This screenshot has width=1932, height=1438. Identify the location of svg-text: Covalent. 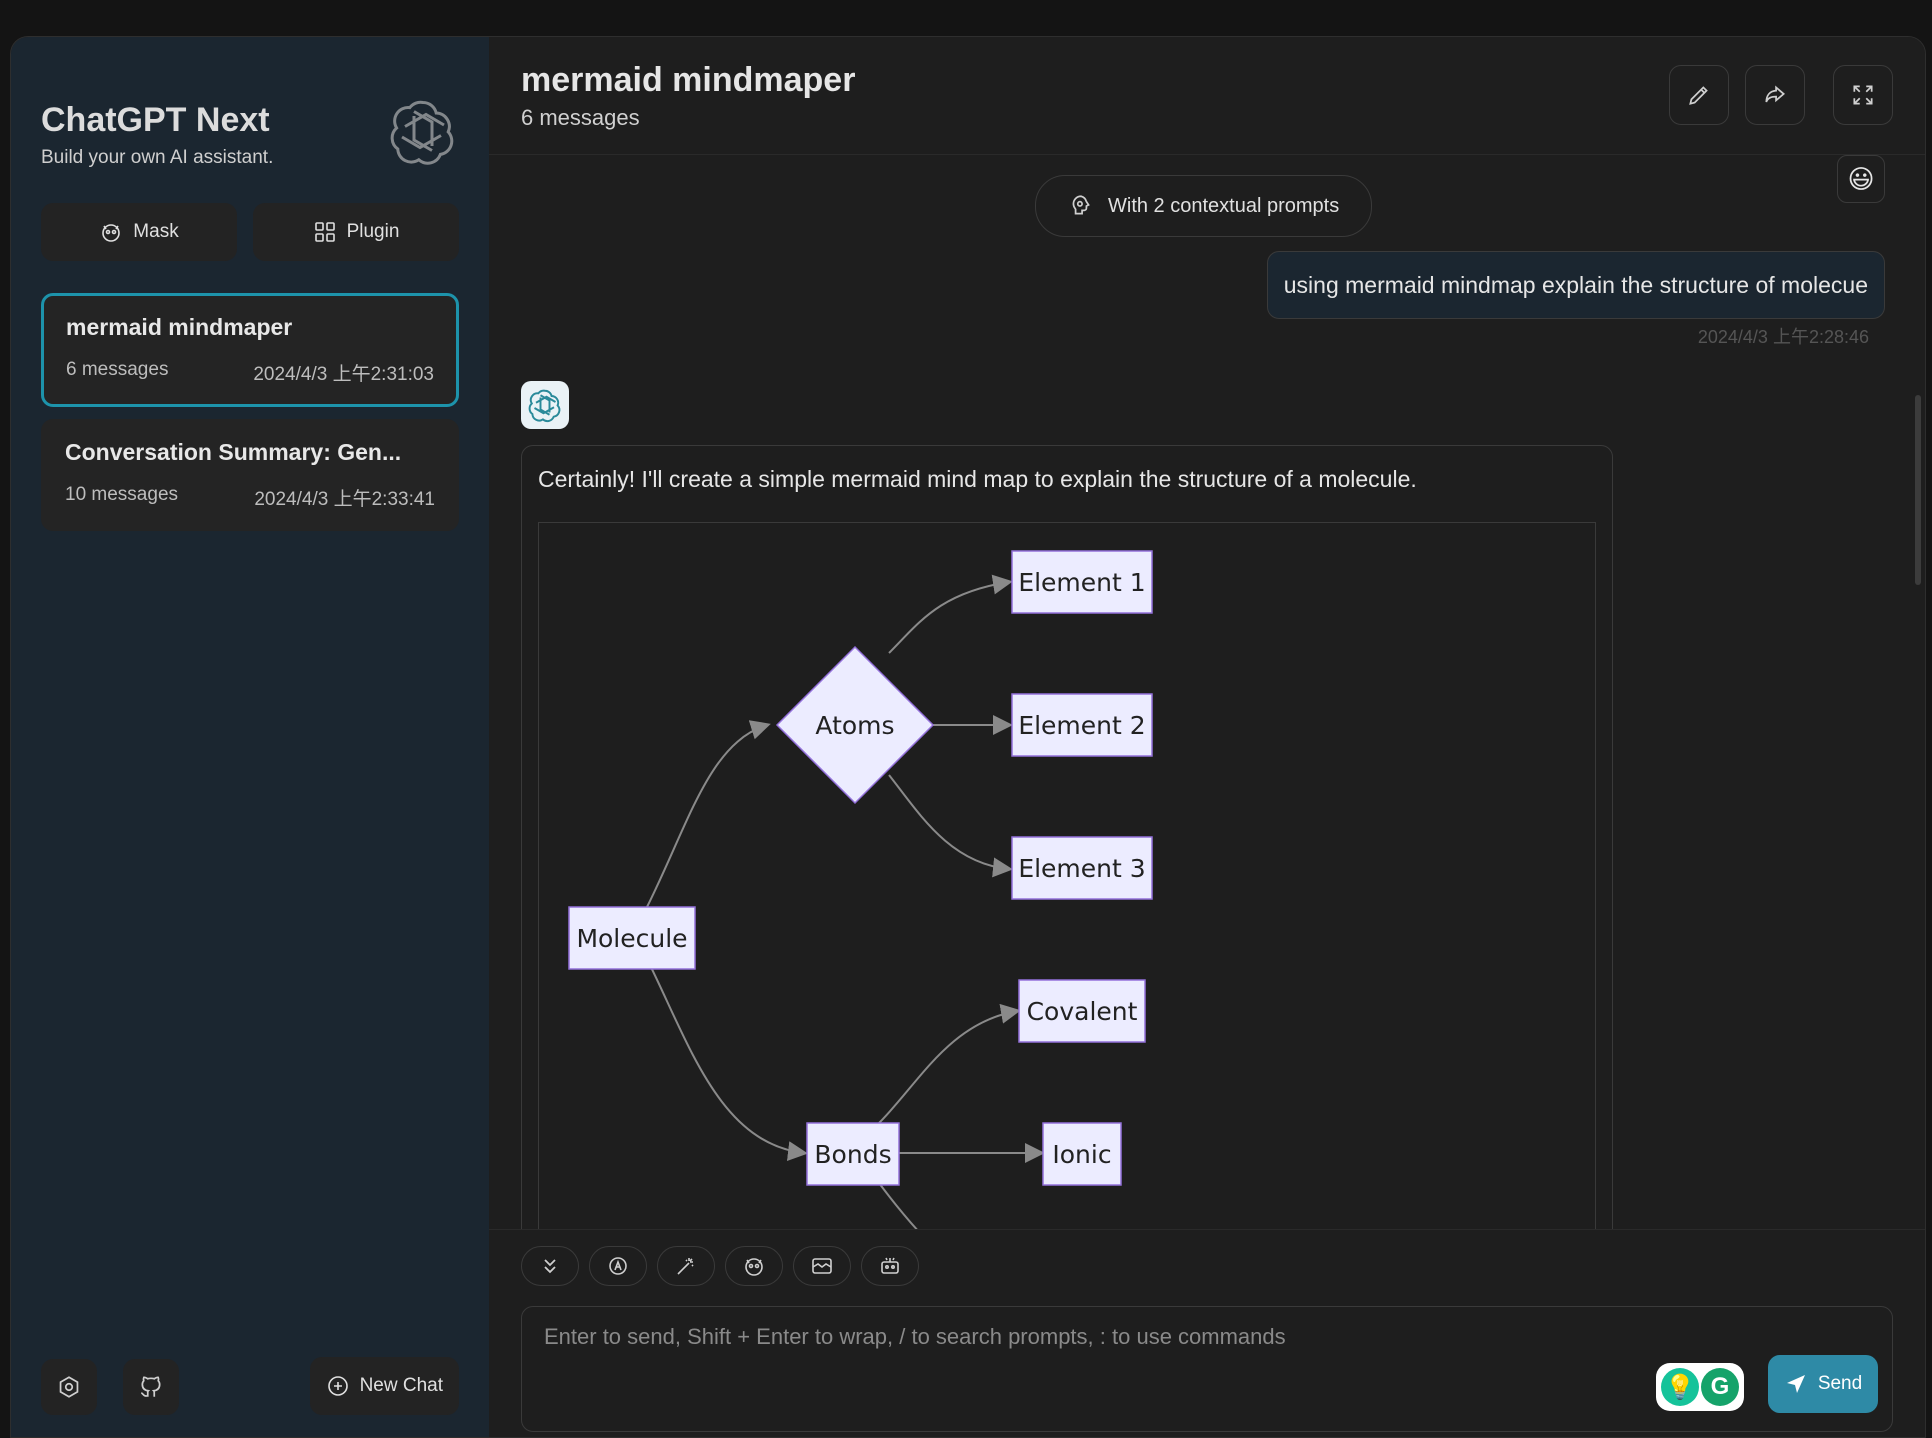
(1082, 1011).